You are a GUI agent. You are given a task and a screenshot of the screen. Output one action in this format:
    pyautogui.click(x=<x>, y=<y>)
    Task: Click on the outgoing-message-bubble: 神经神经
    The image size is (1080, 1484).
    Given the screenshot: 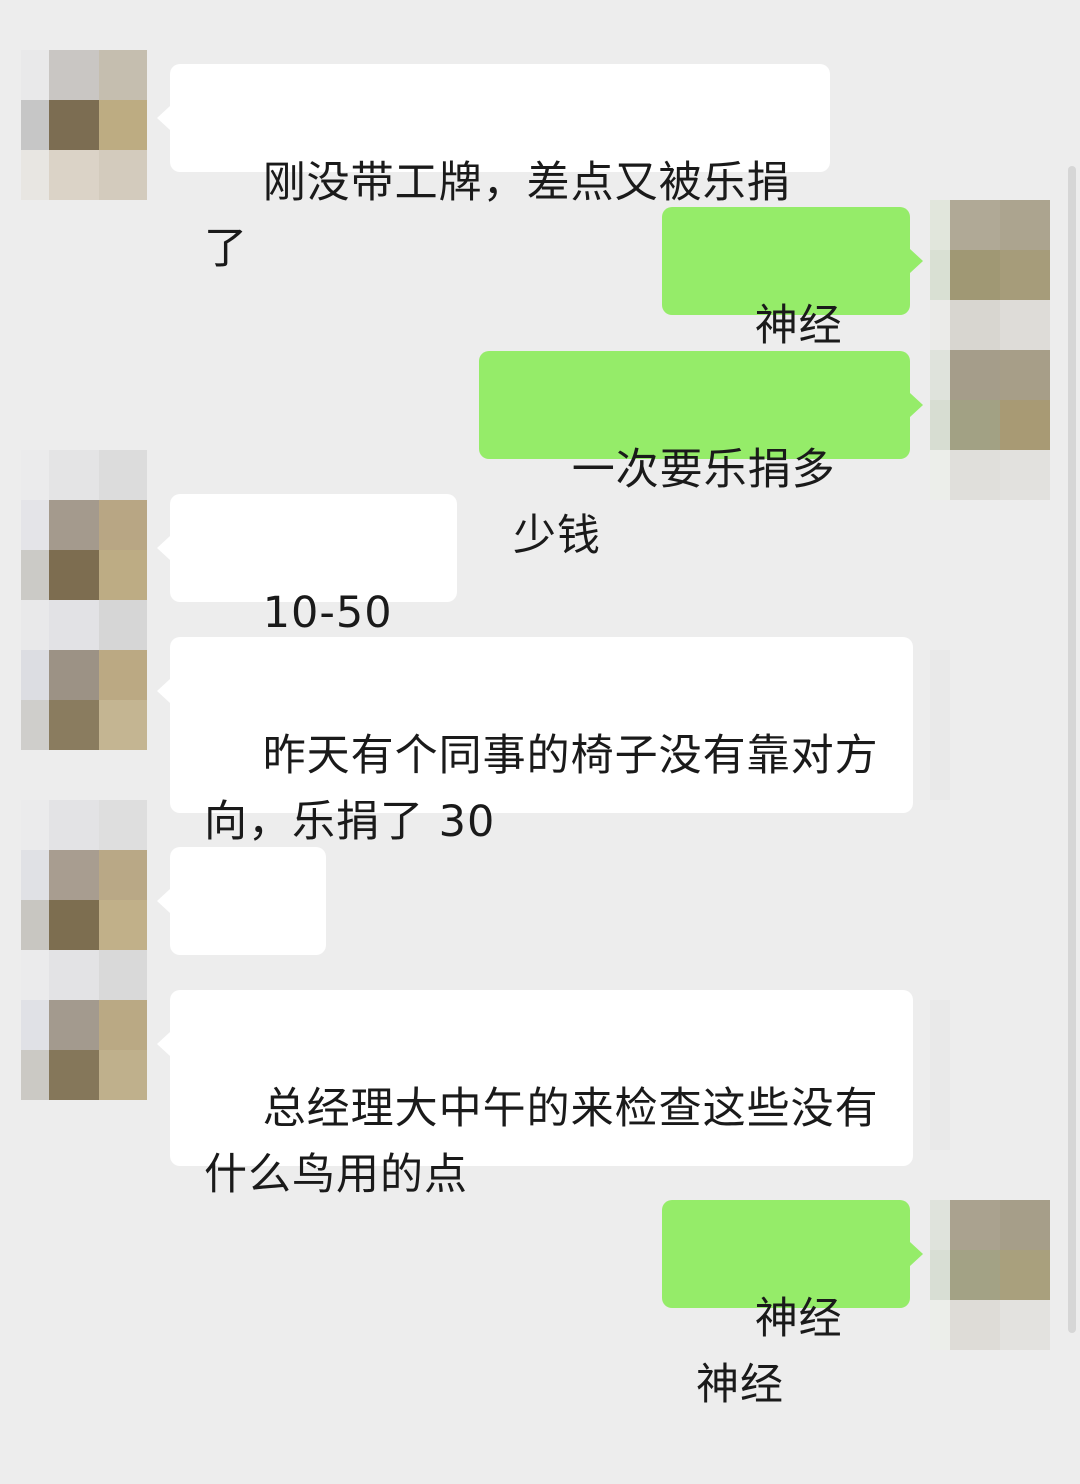 What is the action you would take?
    pyautogui.click(x=792, y=1305)
    